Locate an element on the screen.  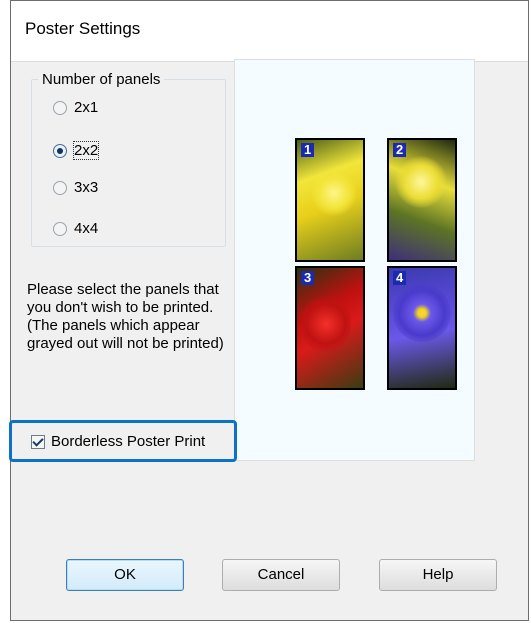
preview-panel-4: 4 is located at coordinates (422, 328).